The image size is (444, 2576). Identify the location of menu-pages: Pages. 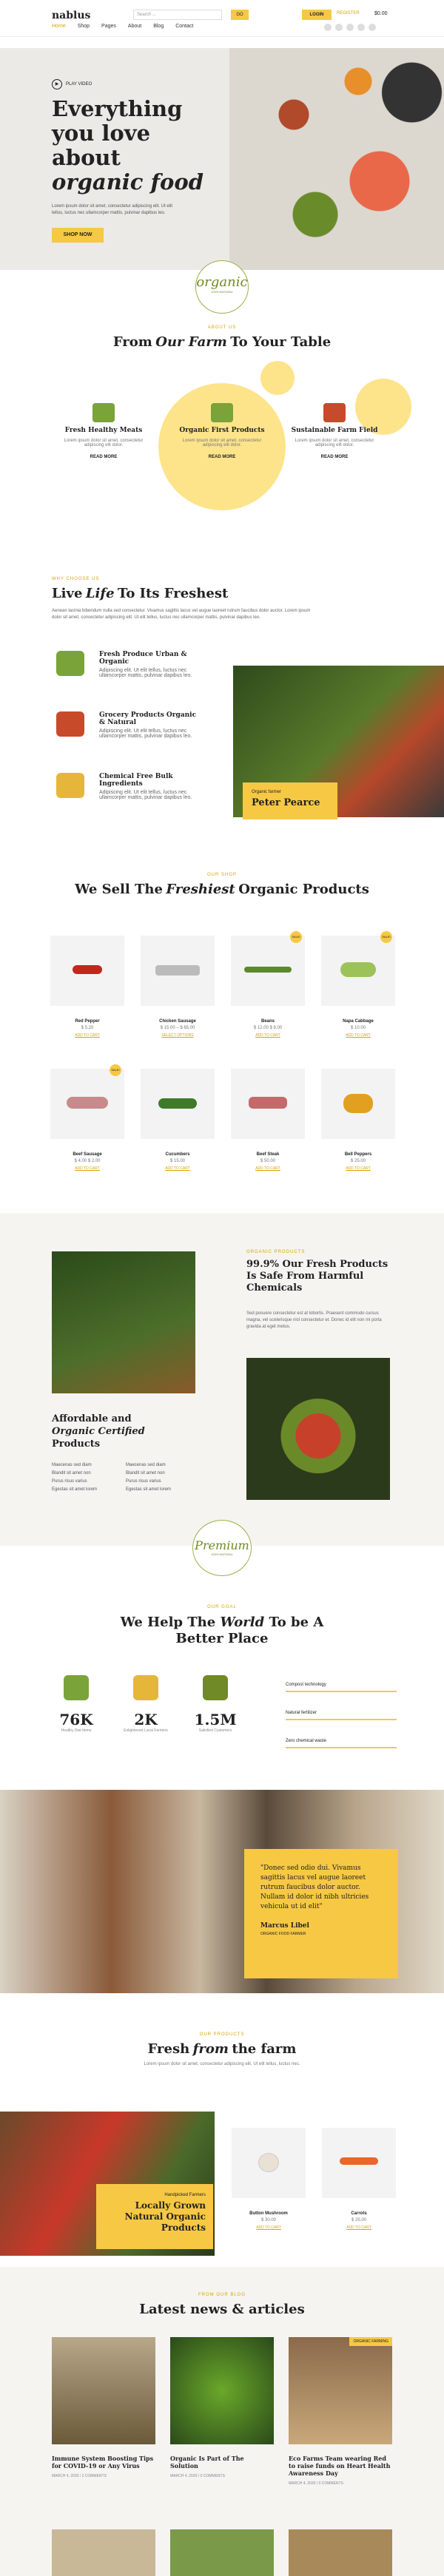
(108, 26).